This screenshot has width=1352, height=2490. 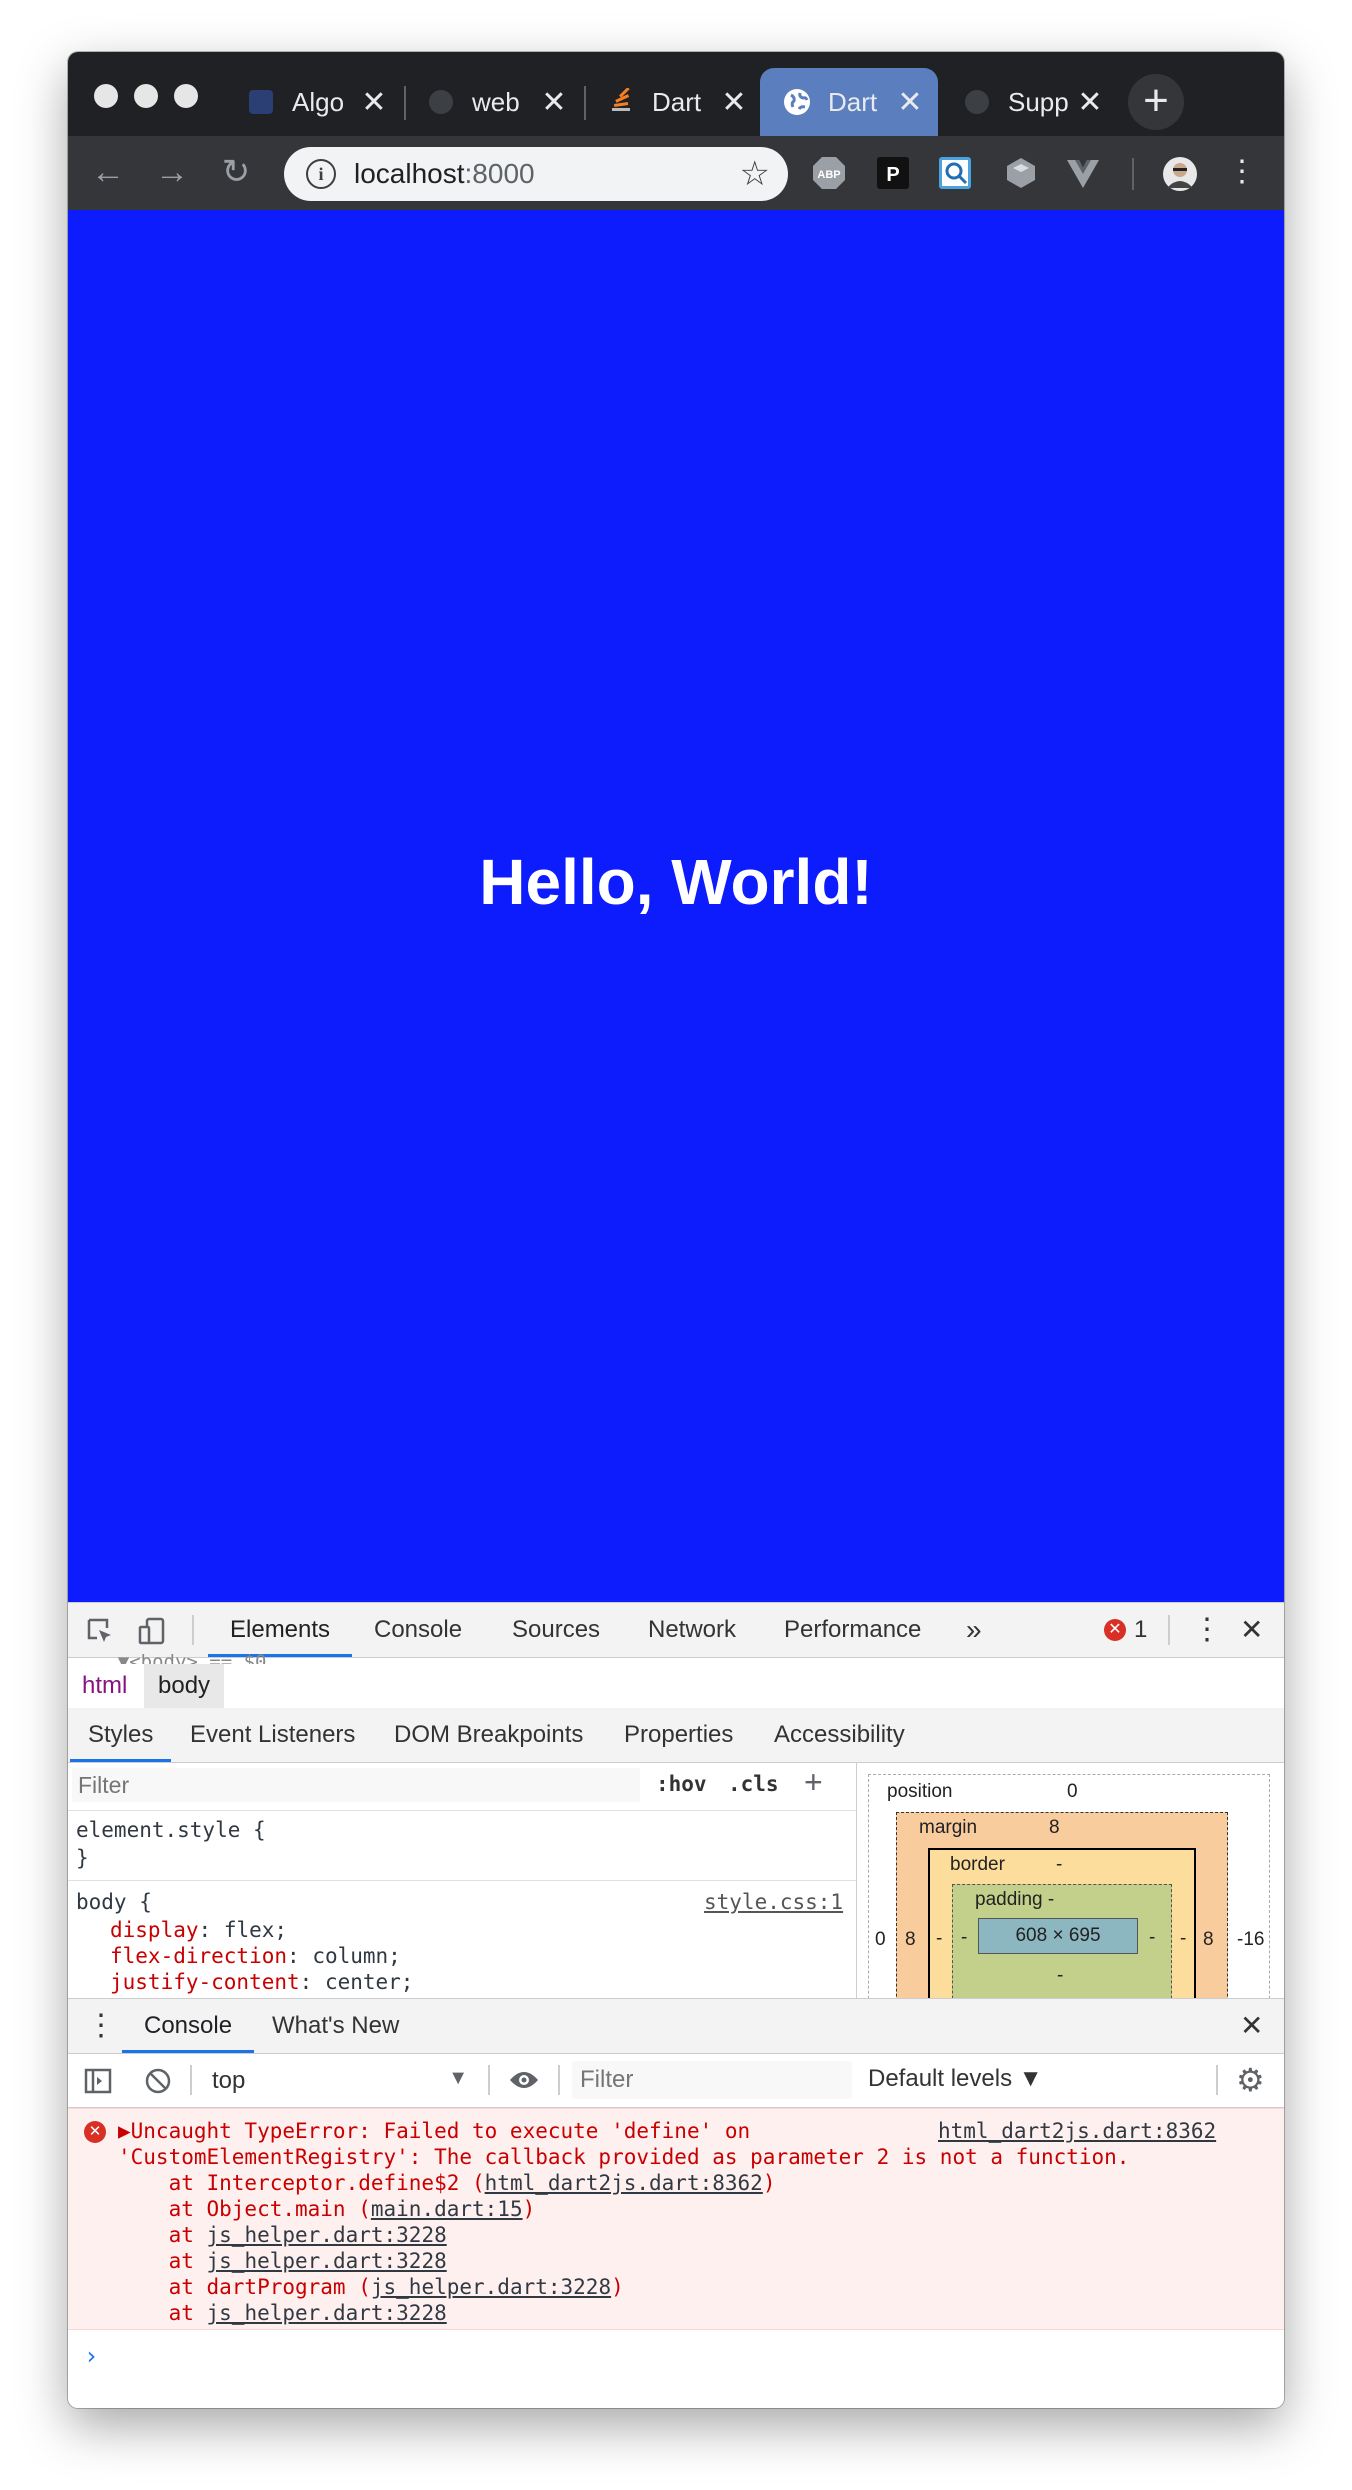 I want to click on reload-icon: ↻, so click(x=236, y=172).